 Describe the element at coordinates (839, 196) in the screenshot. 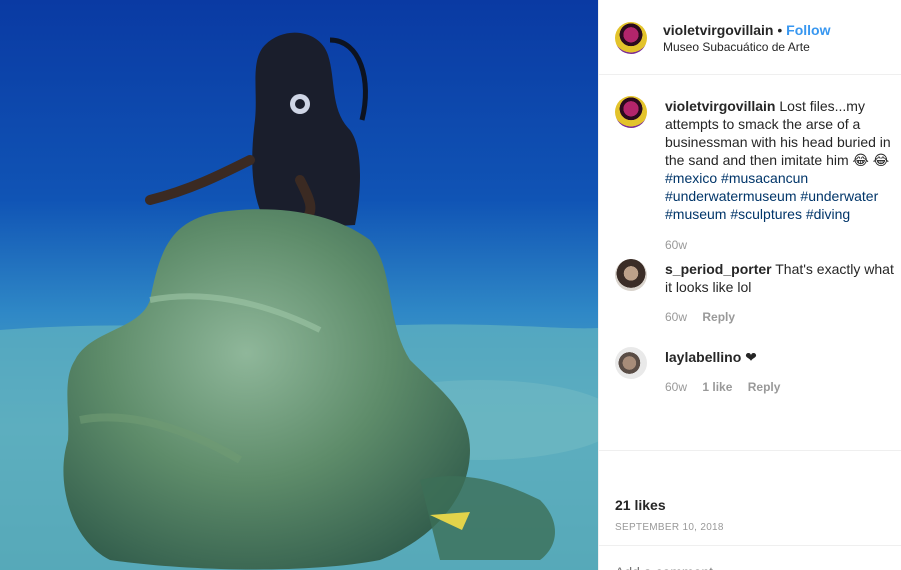

I see `hashtag-link: #underwater` at that location.